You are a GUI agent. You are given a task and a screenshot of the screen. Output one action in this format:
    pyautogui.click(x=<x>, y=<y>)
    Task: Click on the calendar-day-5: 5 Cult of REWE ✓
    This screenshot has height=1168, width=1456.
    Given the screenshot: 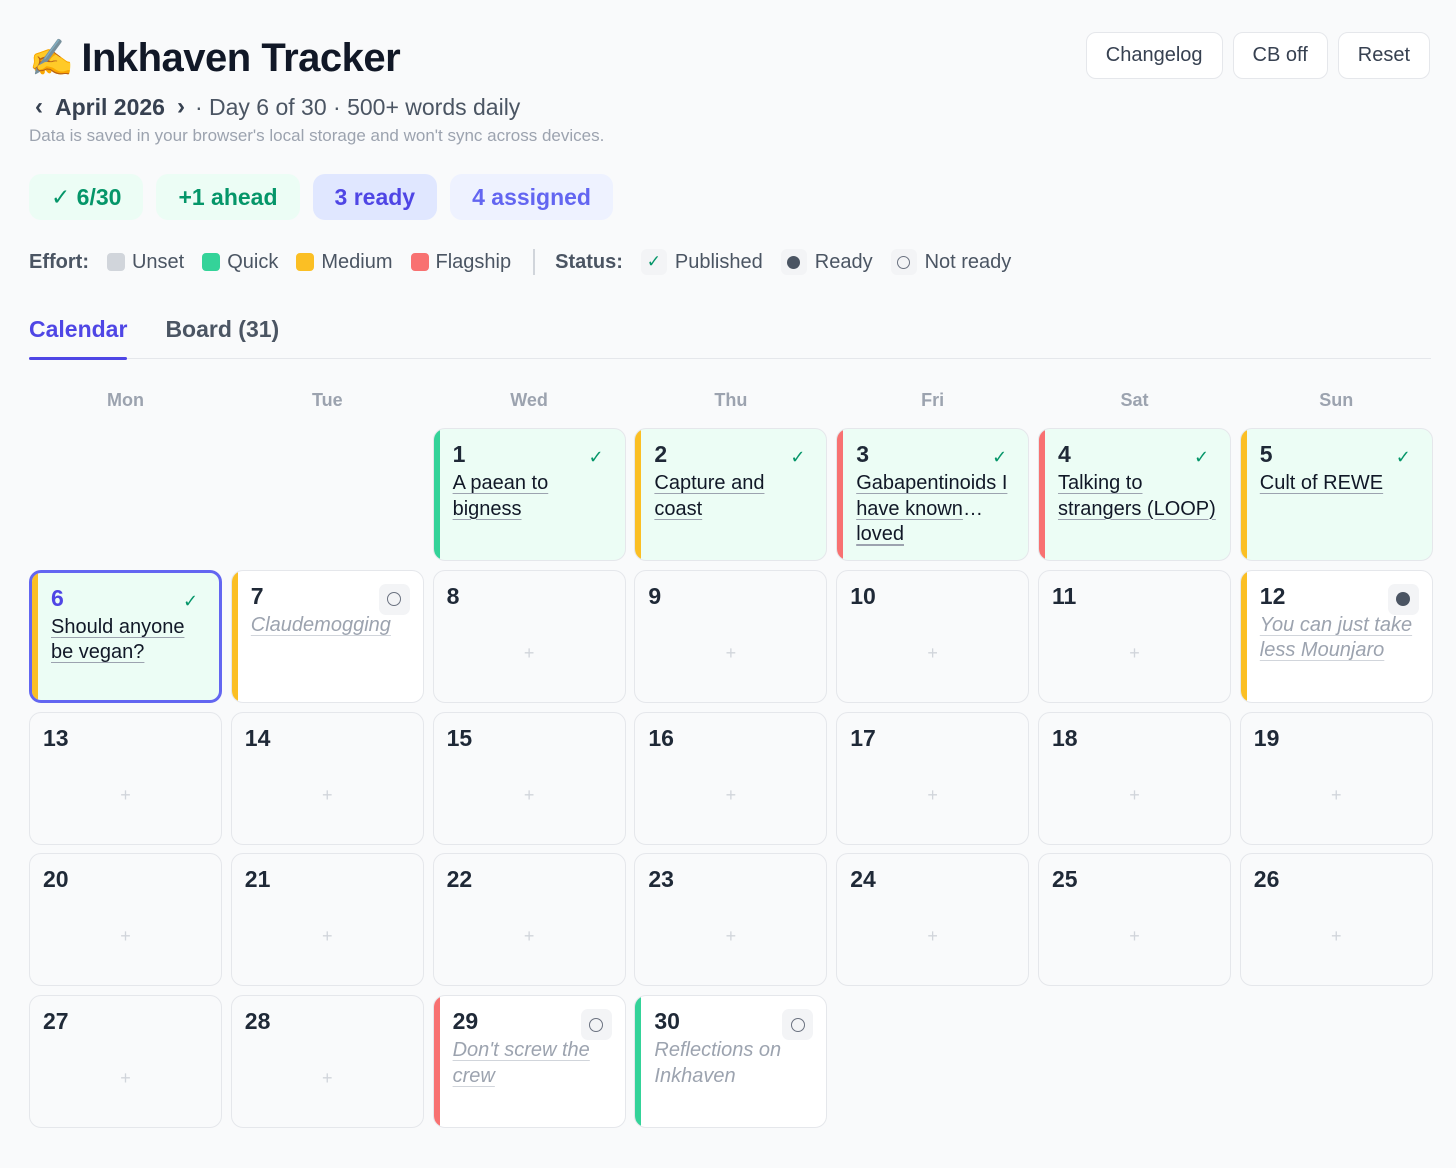 What is the action you would take?
    pyautogui.click(x=1336, y=494)
    